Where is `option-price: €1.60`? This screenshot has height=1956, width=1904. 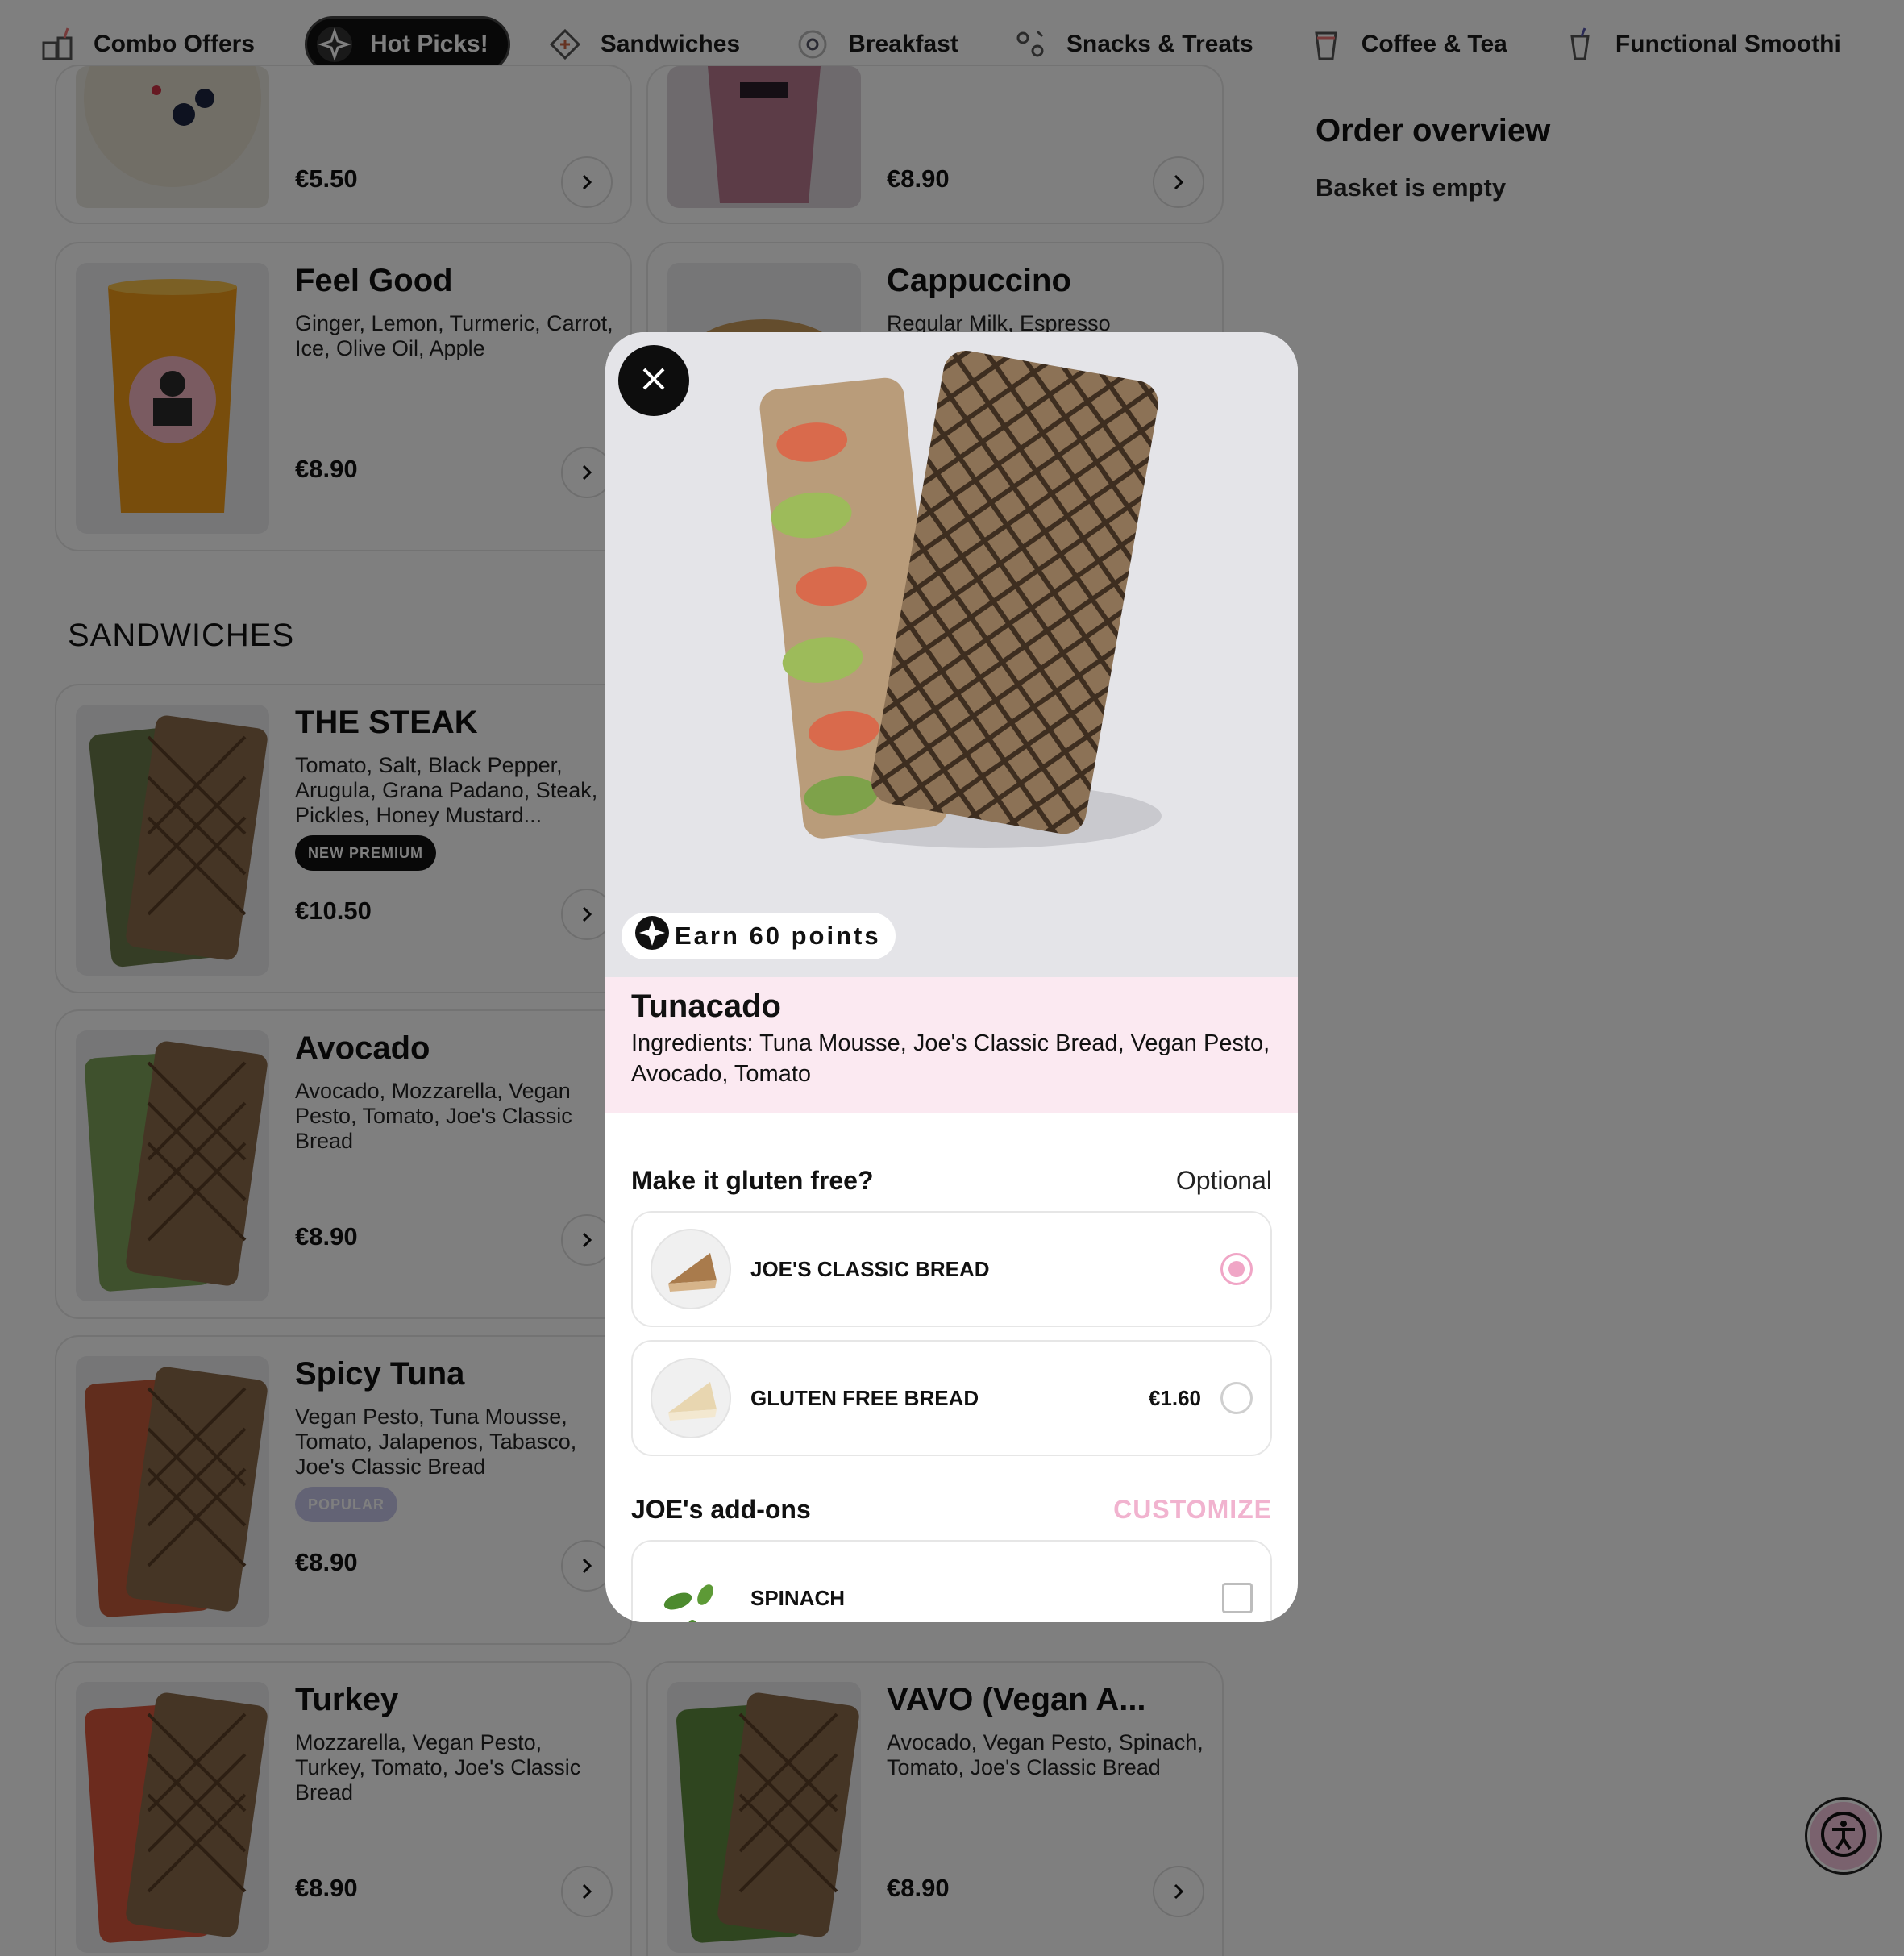 option-price: €1.60 is located at coordinates (1174, 1398).